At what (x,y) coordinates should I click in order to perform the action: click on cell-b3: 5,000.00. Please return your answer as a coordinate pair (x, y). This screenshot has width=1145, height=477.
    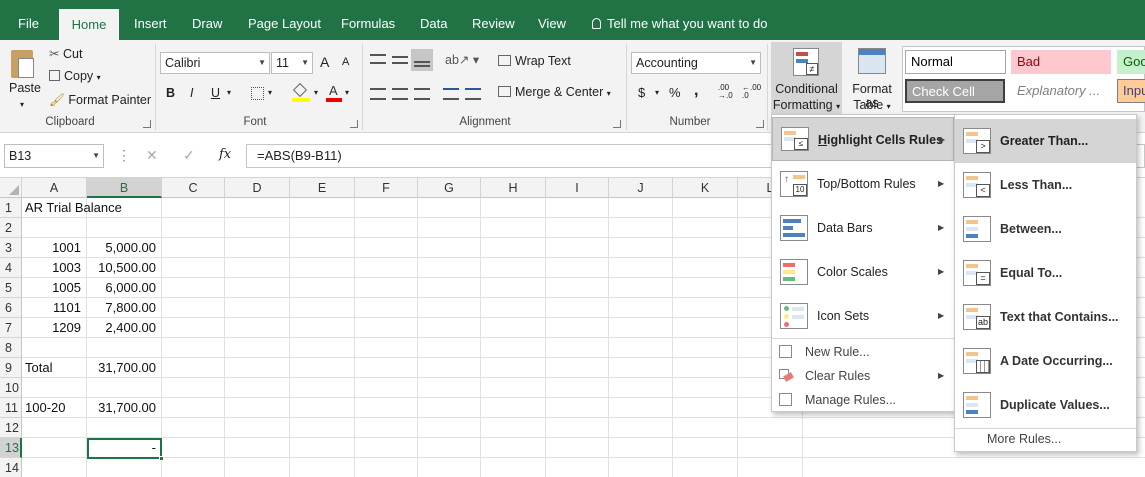
    Looking at the image, I should click on (124, 248).